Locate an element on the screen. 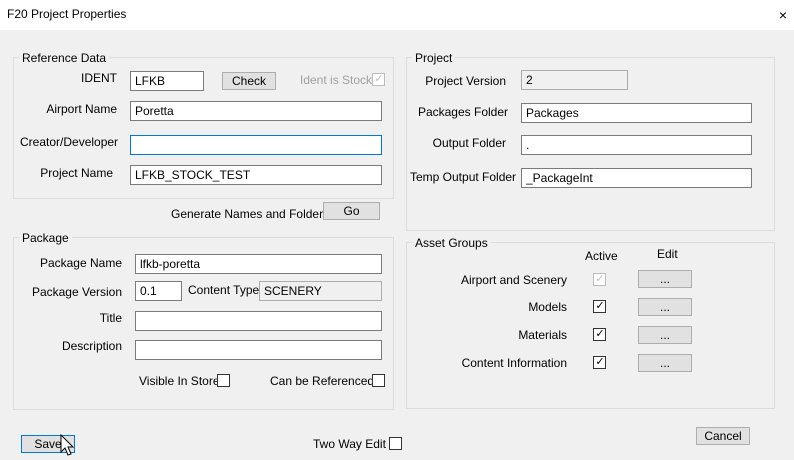  cancel-button: Cancel is located at coordinates (723, 436).